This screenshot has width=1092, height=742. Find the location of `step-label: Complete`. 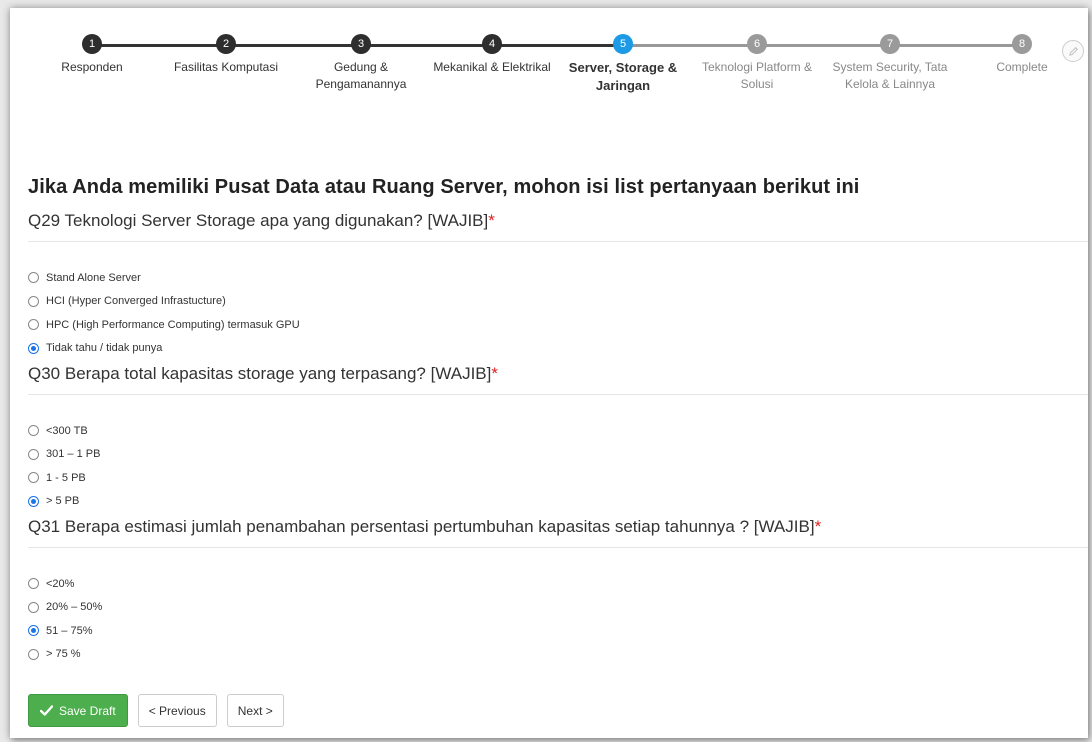

step-label: Complete is located at coordinates (1022, 67).